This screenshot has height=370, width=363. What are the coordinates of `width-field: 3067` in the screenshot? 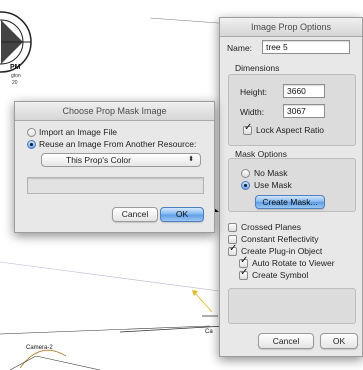 It's located at (304, 111).